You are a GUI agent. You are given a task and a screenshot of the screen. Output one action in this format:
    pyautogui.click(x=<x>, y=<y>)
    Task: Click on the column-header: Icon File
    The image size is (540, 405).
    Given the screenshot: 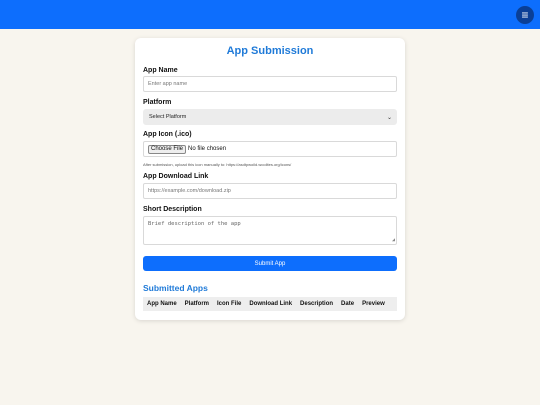 What is the action you would take?
    pyautogui.click(x=229, y=304)
    